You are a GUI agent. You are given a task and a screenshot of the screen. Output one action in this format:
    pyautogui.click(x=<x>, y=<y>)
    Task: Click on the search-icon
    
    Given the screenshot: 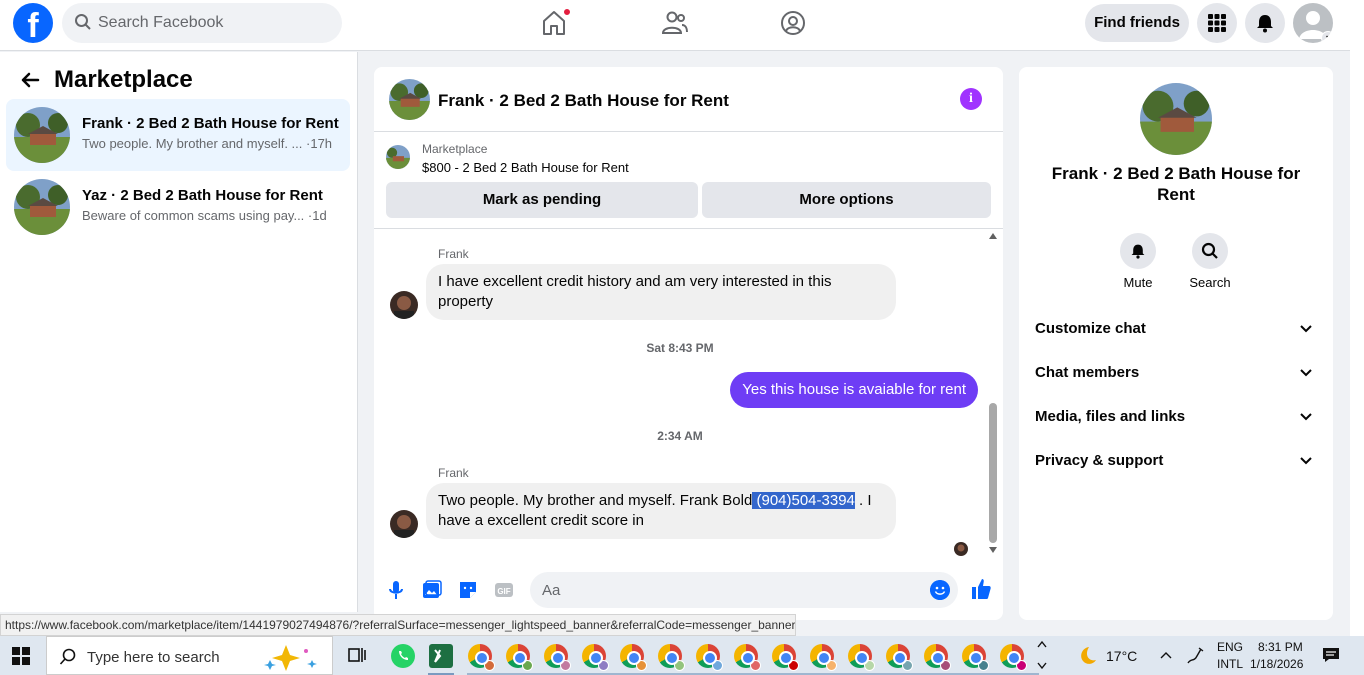 What is the action you would take?
    pyautogui.click(x=67, y=656)
    